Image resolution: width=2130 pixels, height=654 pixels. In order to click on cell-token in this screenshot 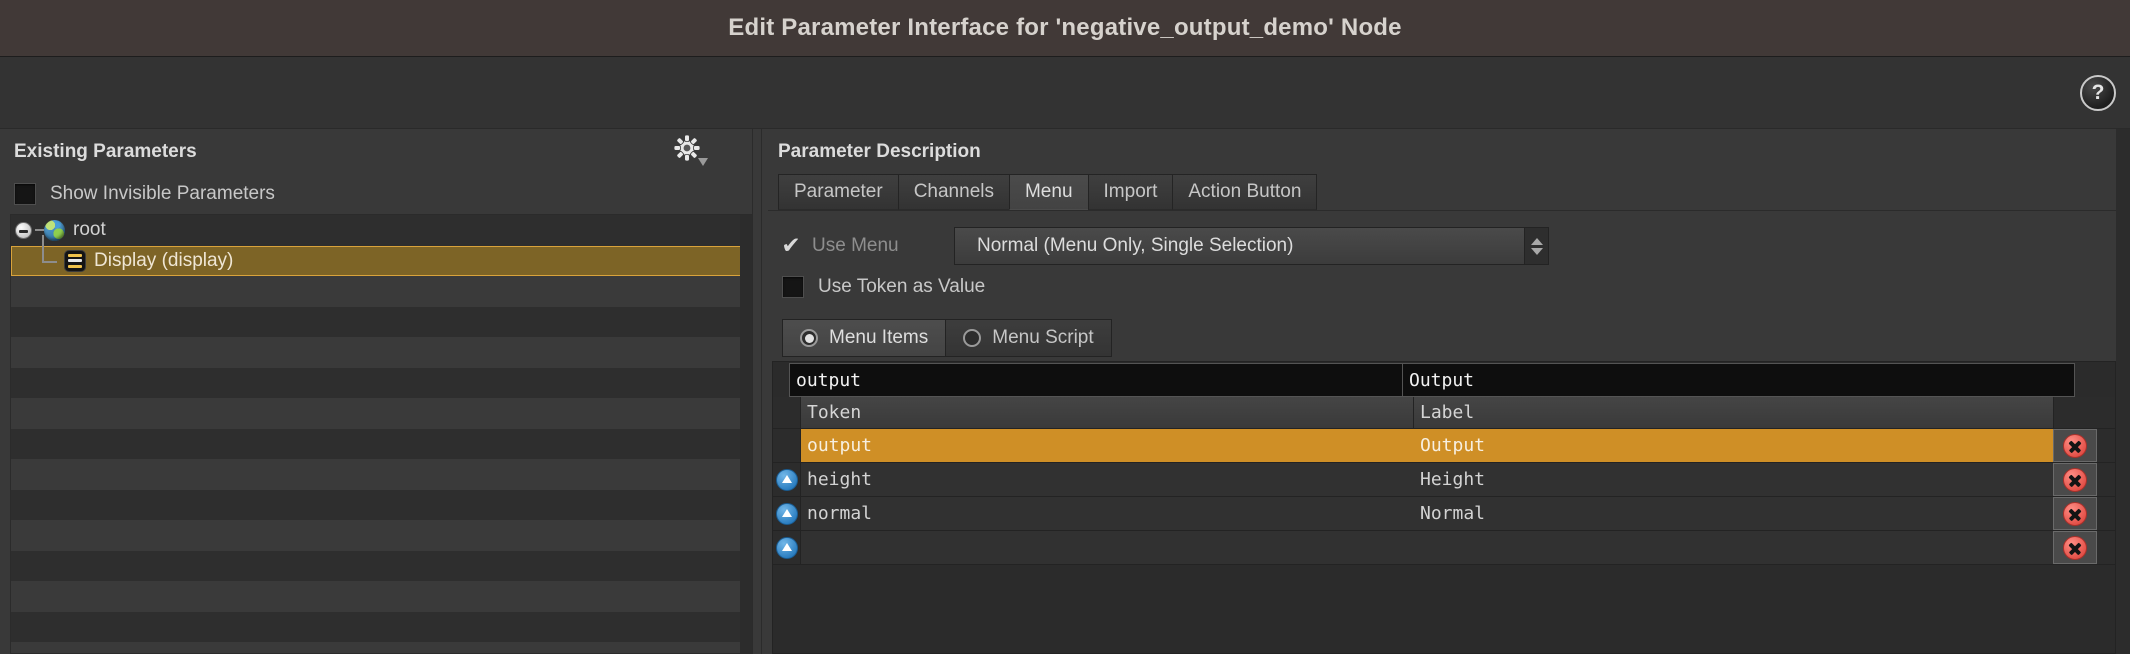, I will do `click(1107, 547)`.